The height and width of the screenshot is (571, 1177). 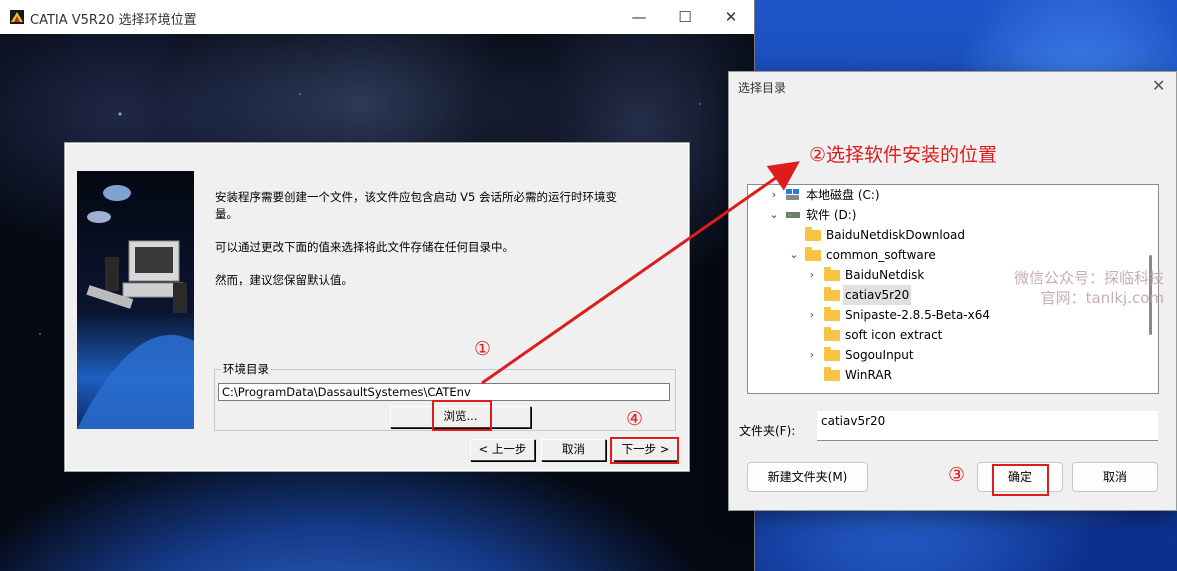 I want to click on watermark: 微信公众号：探临科技 官网：tanlkj.com, so click(x=1089, y=288).